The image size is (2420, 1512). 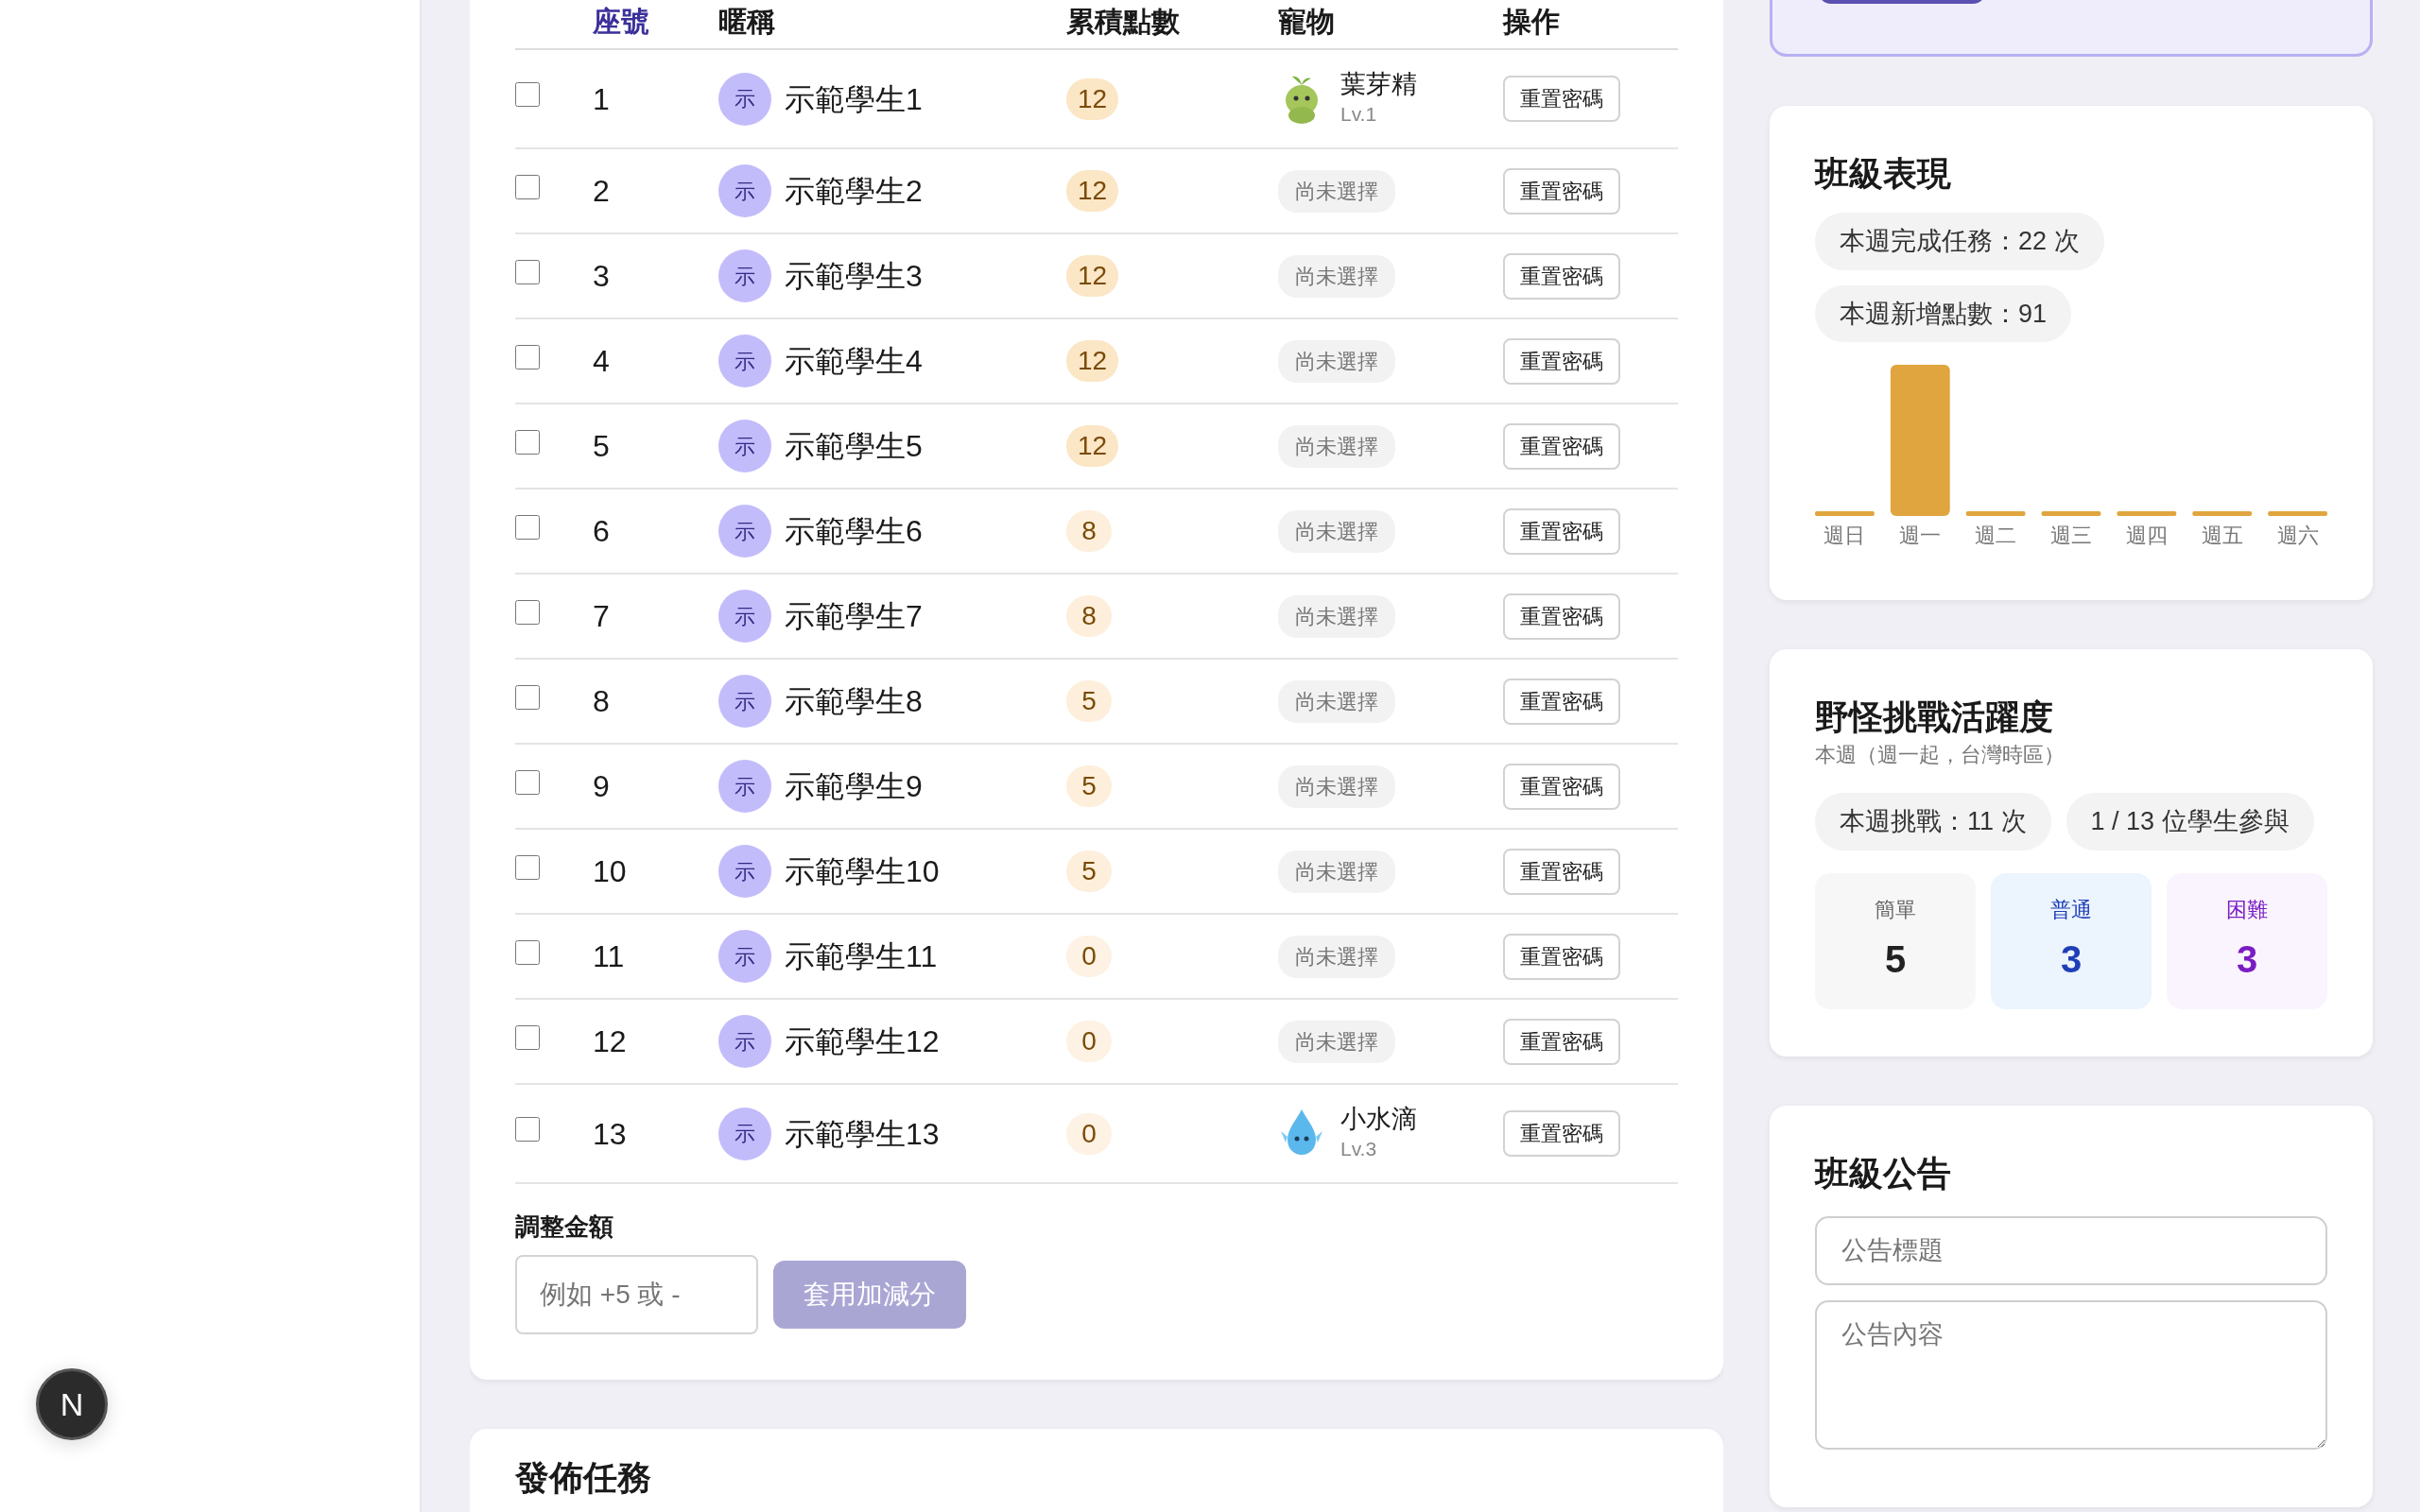 I want to click on student-name: 示範學生5, so click(x=854, y=446).